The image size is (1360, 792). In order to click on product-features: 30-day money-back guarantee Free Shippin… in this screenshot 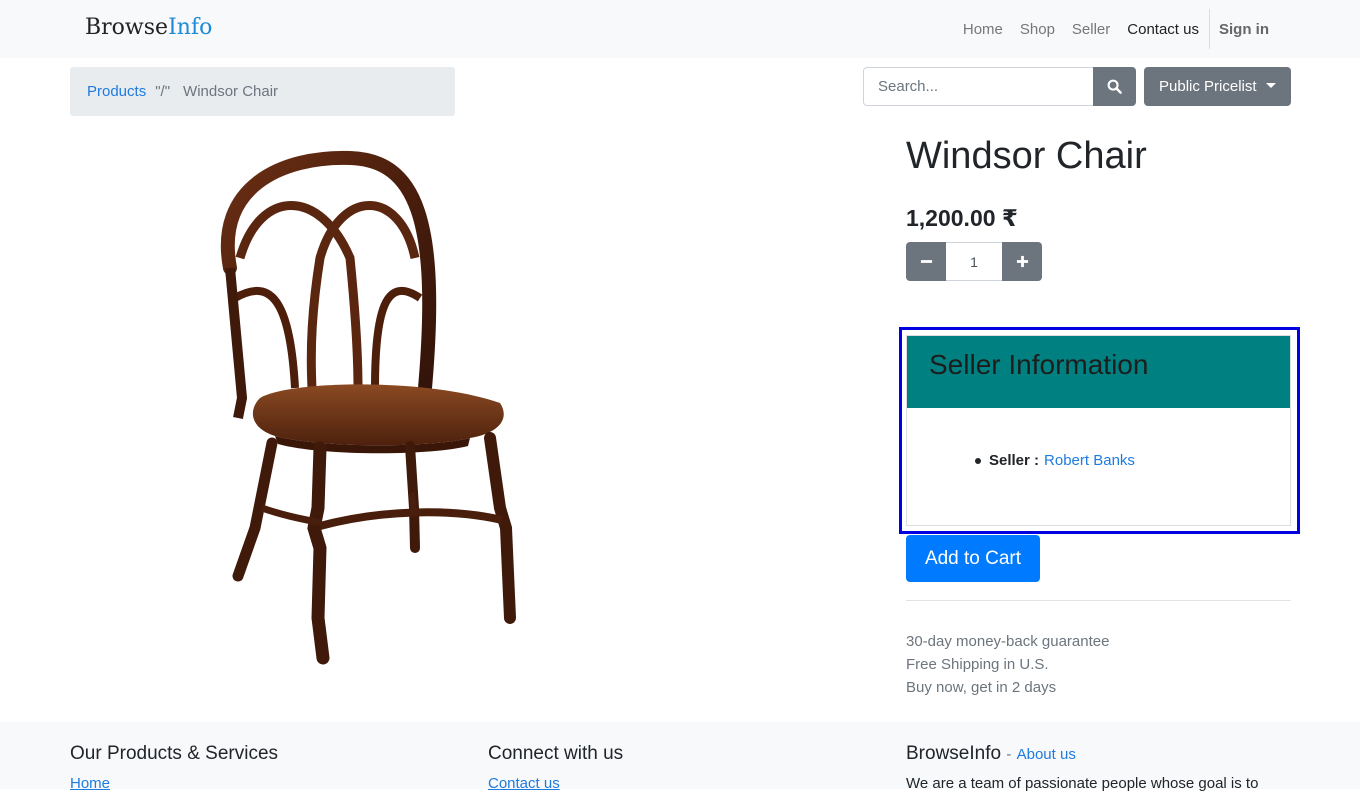, I will do `click(1007, 664)`.